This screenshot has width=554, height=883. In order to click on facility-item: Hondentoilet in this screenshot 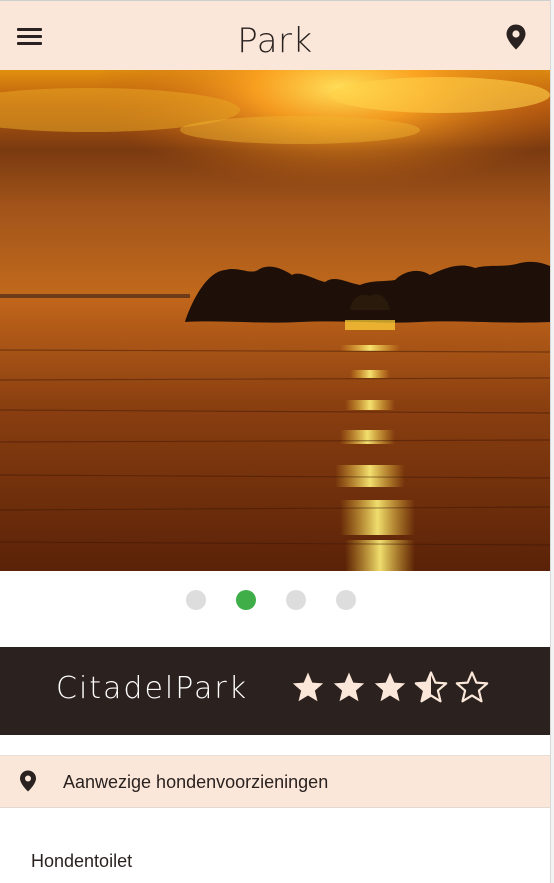, I will do `click(82, 861)`.